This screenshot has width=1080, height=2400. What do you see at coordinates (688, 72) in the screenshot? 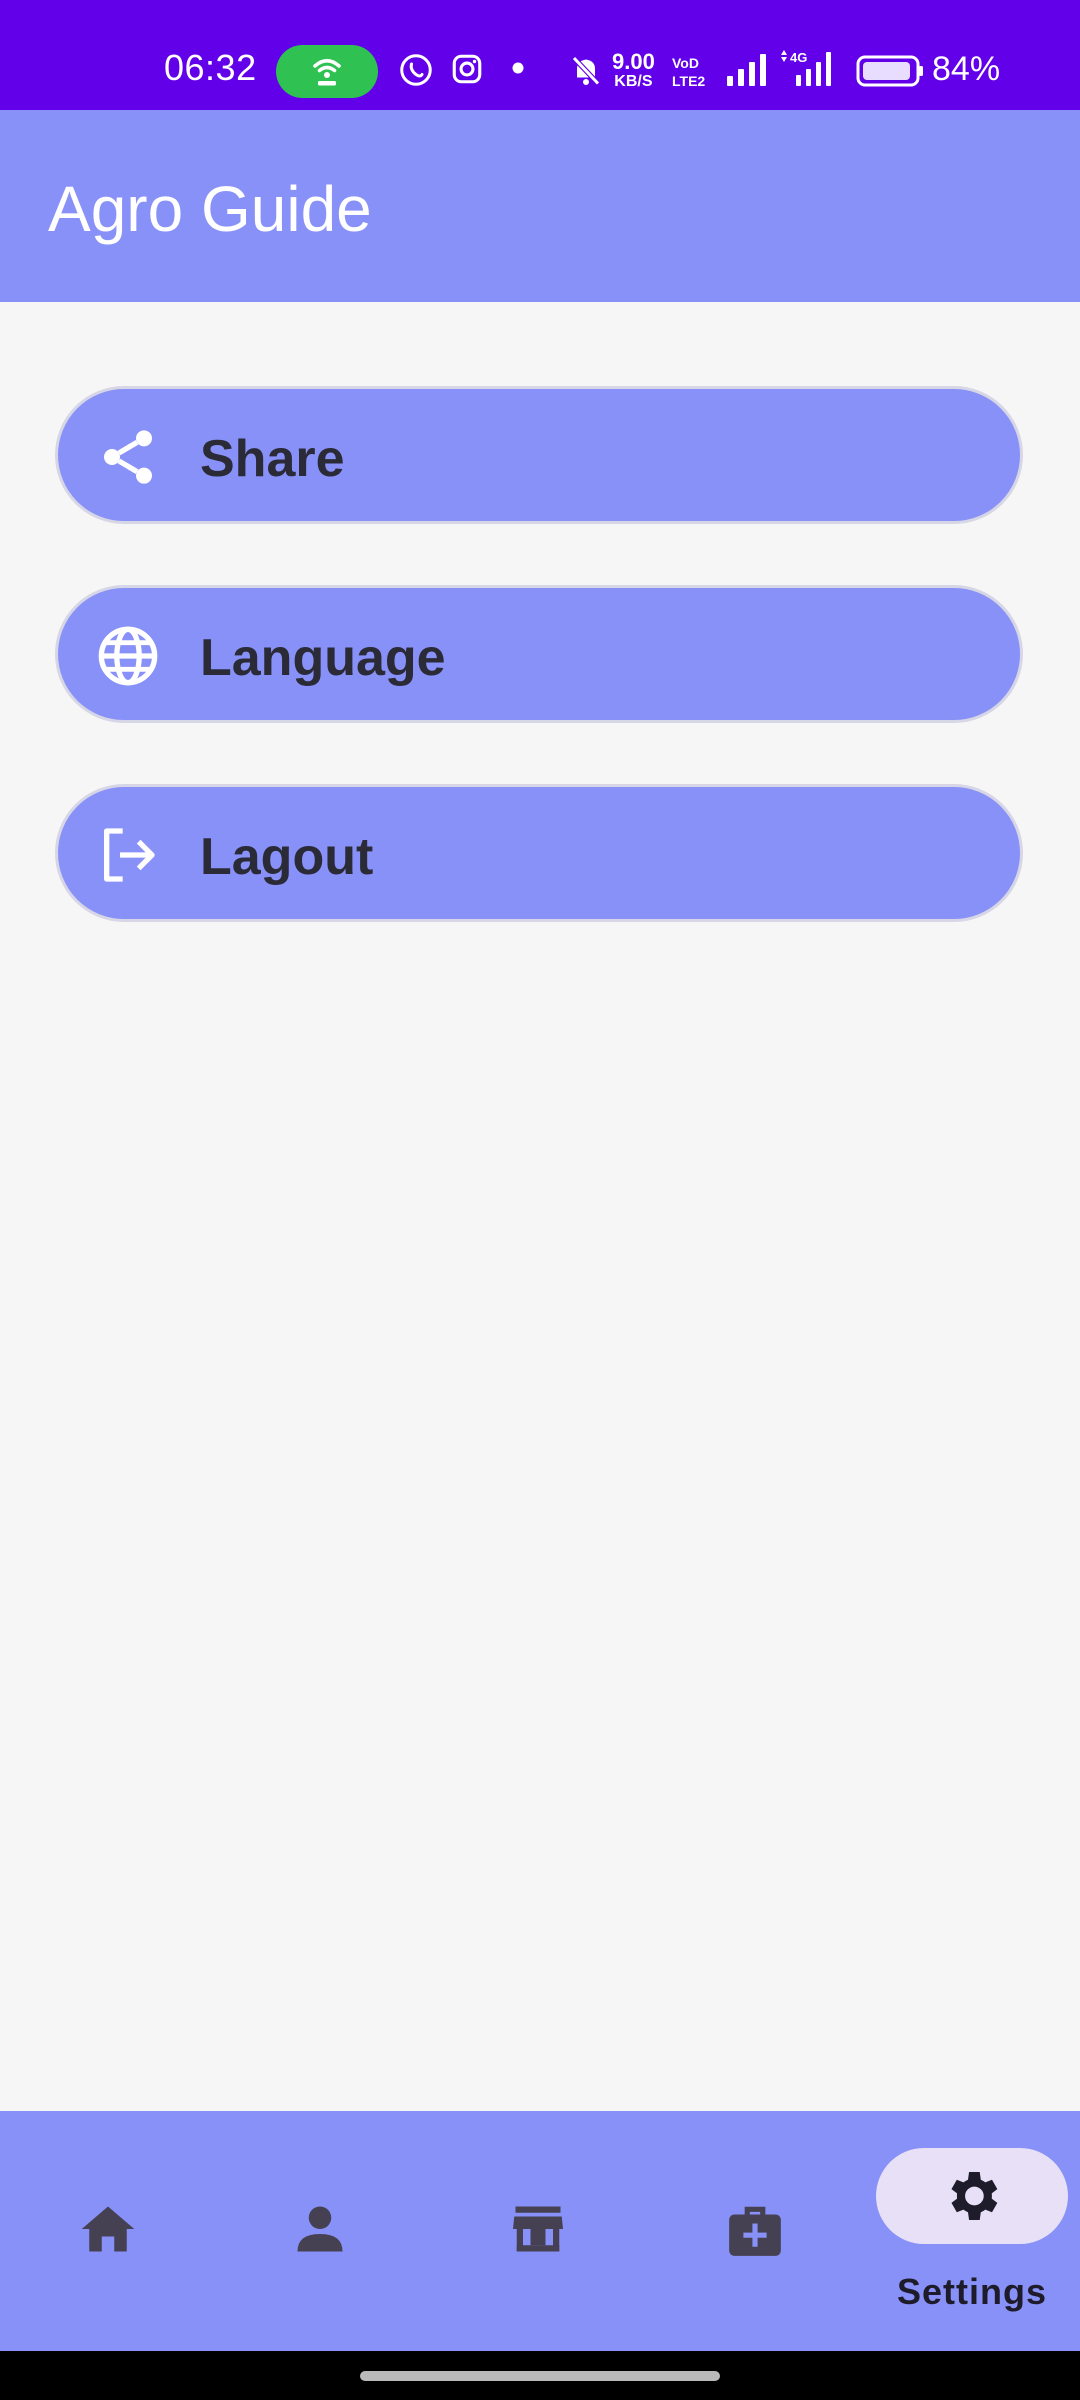
I see `volte-indicator: VoD LTE2` at bounding box center [688, 72].